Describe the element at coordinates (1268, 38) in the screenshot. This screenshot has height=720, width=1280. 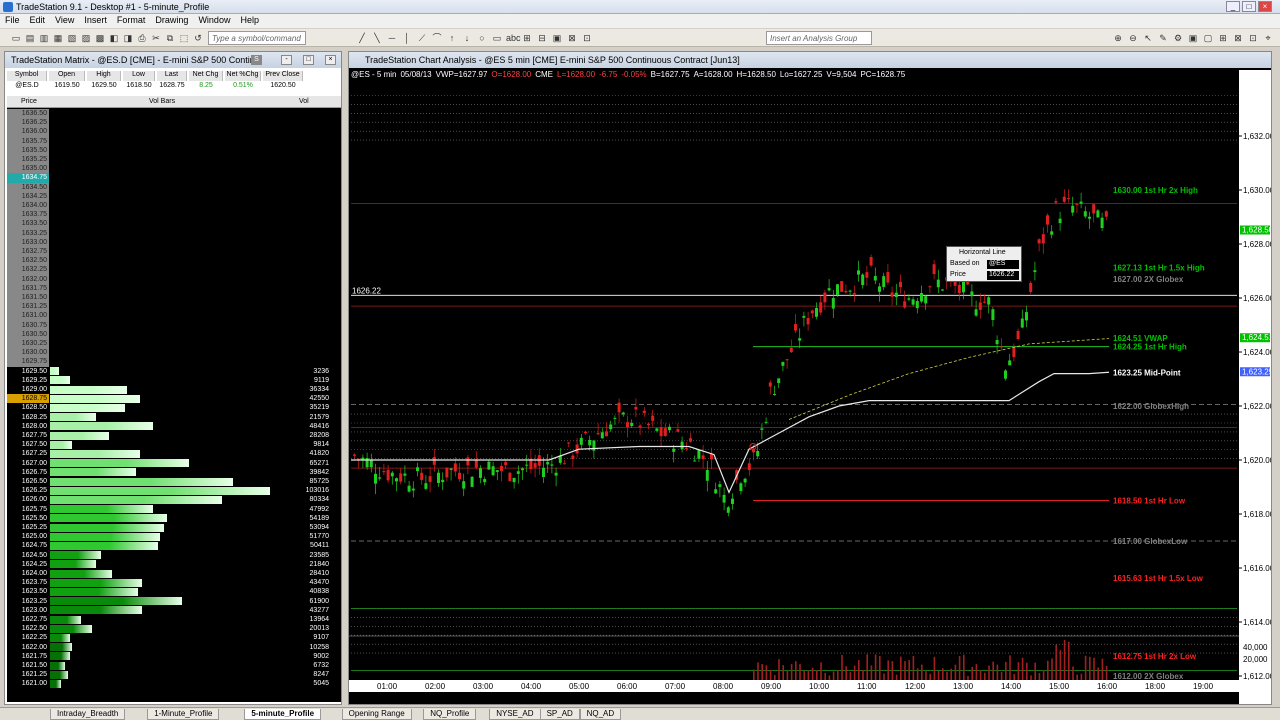
I see `chart-tool-icon: ⌖` at that location.